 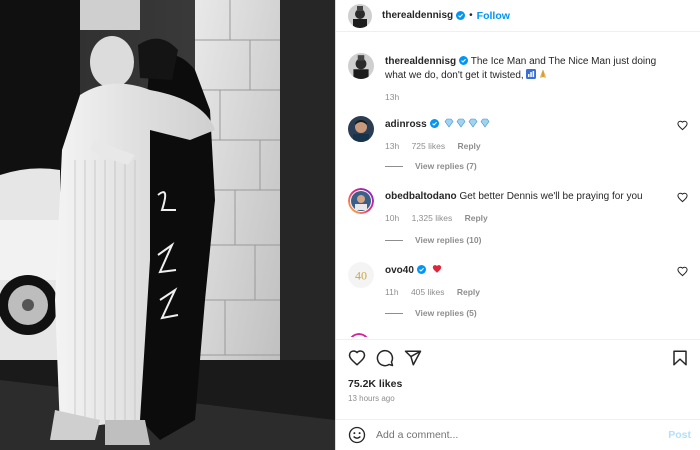 I want to click on commenter-username: adinross, so click(x=406, y=124).